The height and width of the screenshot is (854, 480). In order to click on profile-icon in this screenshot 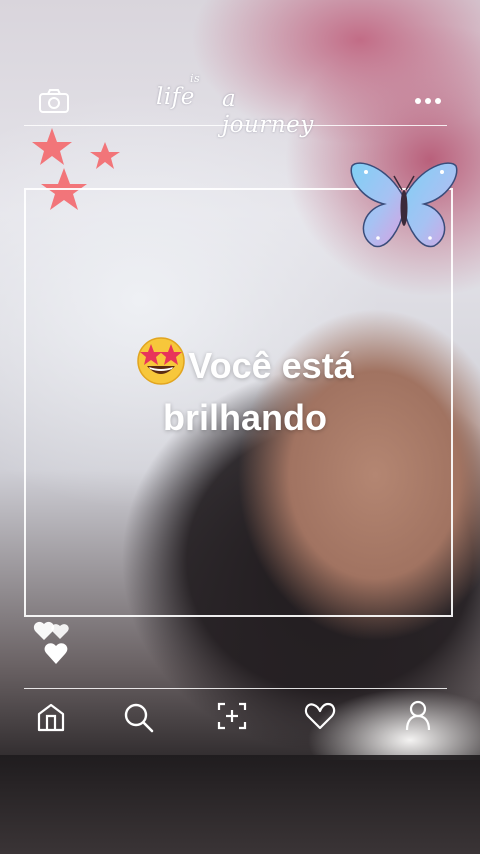, I will do `click(418, 716)`.